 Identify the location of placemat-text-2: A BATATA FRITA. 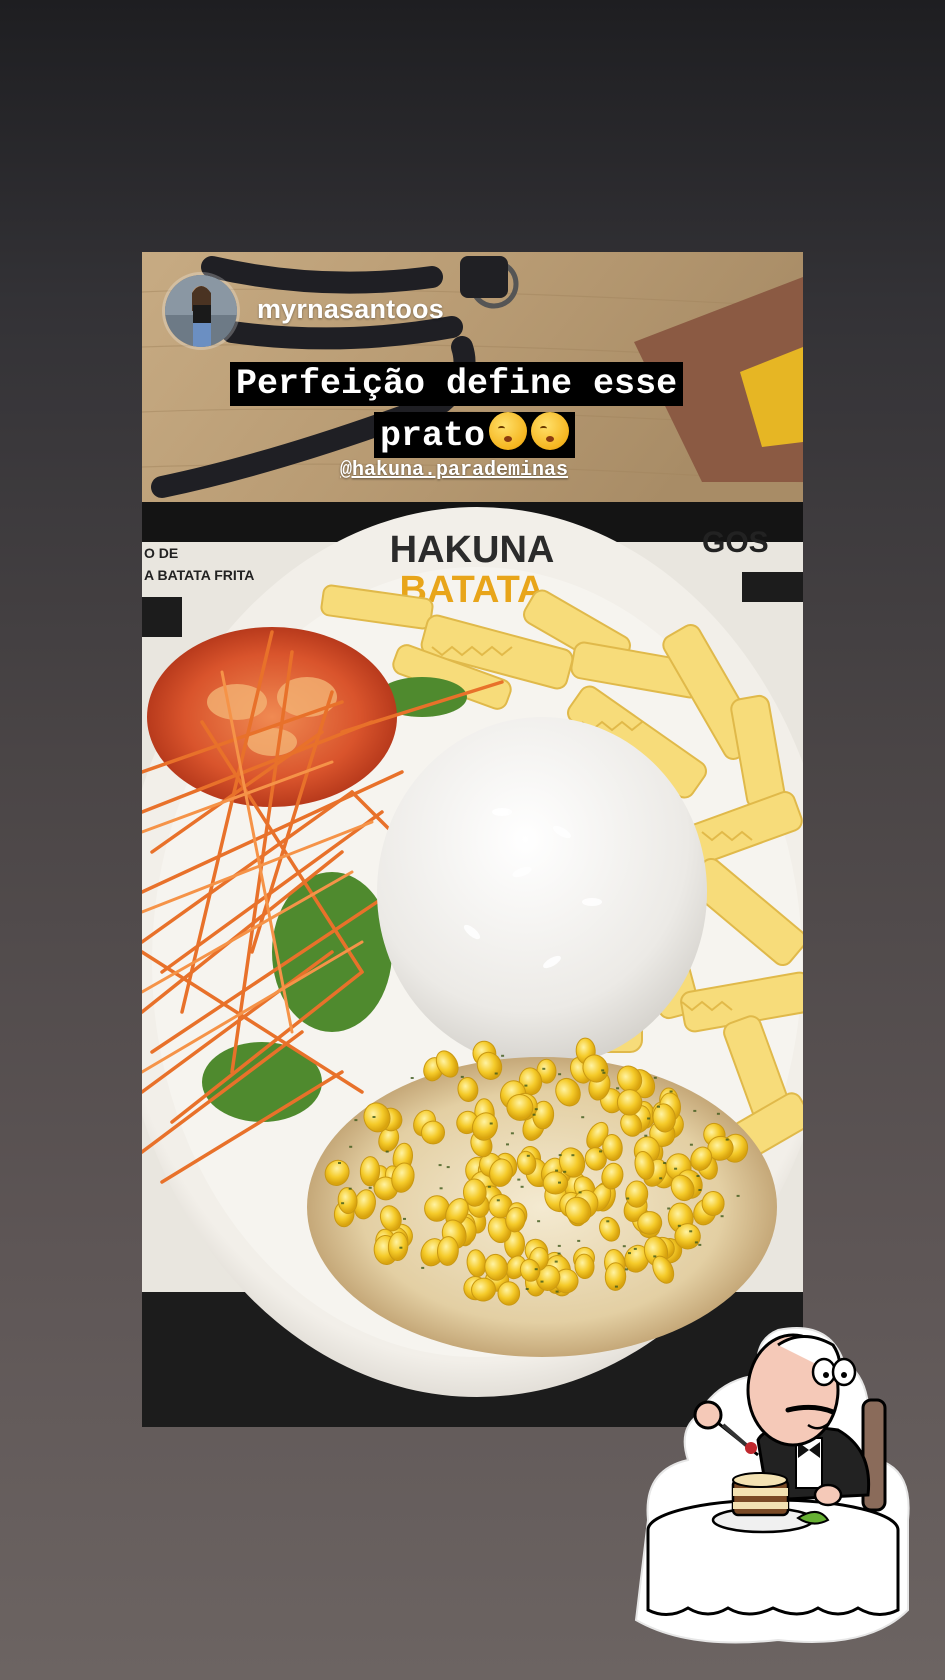
(199, 575).